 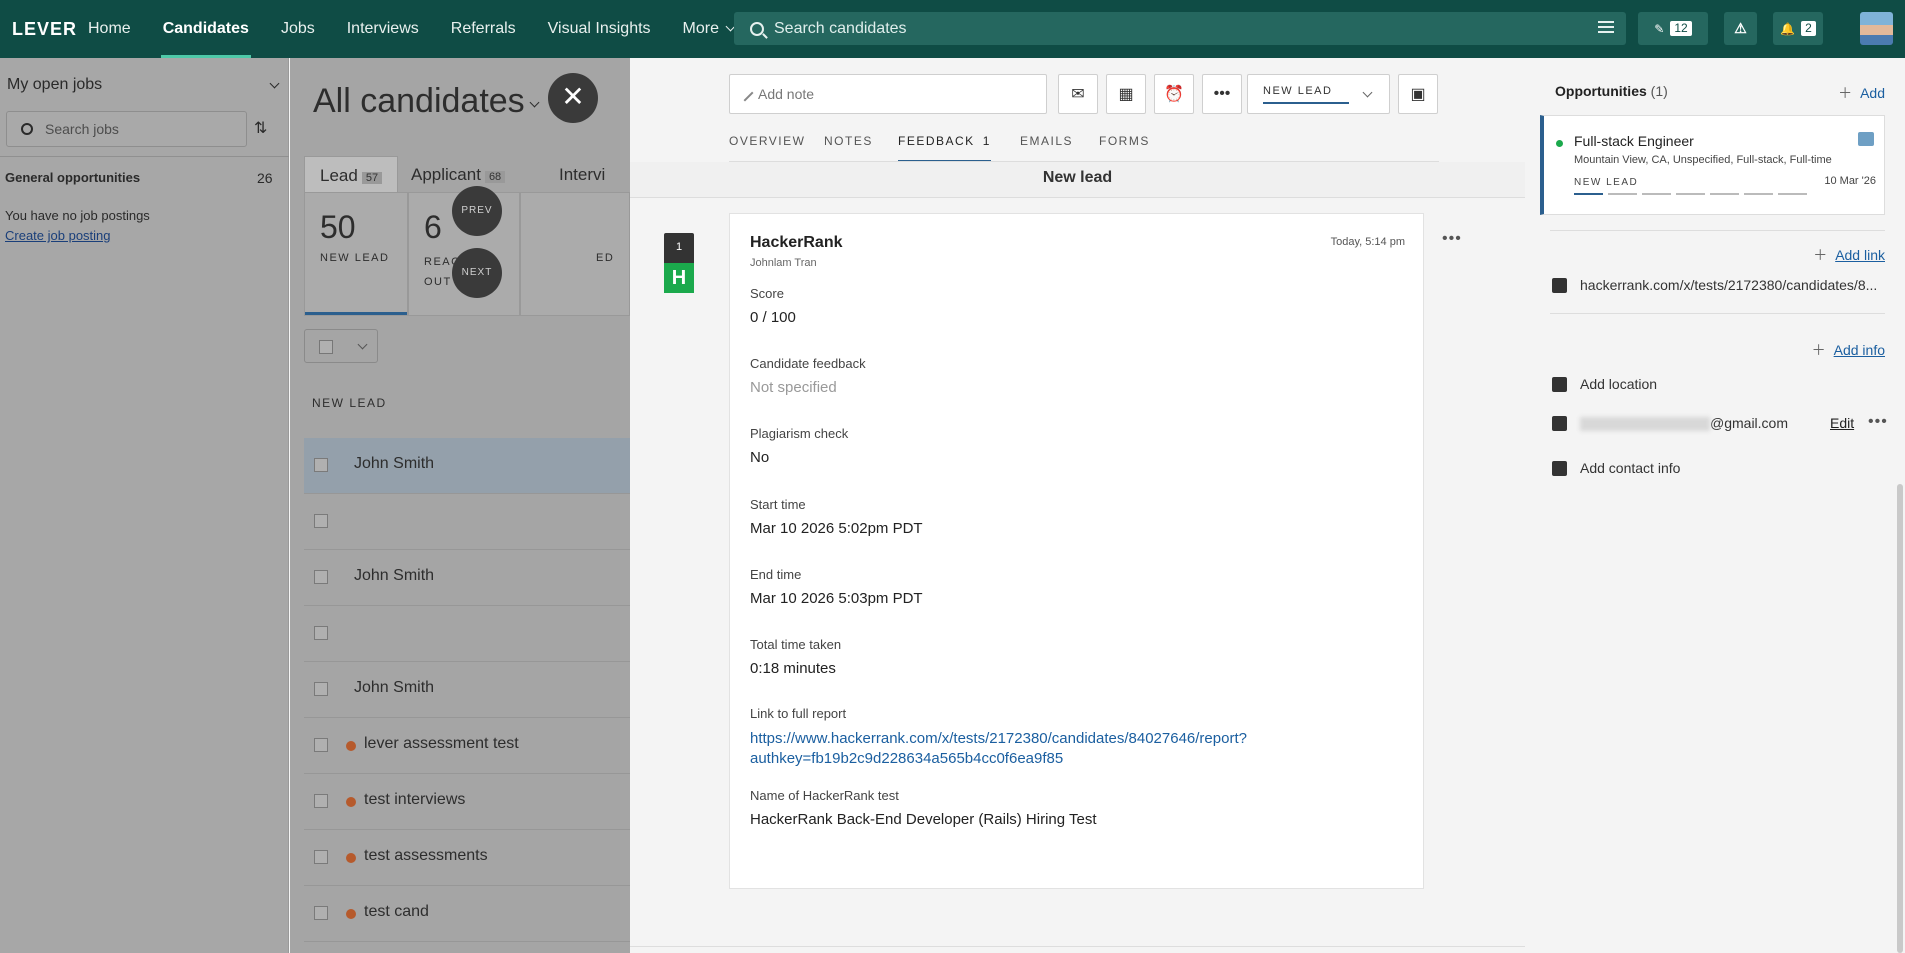 What do you see at coordinates (1681, 28) in the screenshot?
I see `edit-count-badge: 12` at bounding box center [1681, 28].